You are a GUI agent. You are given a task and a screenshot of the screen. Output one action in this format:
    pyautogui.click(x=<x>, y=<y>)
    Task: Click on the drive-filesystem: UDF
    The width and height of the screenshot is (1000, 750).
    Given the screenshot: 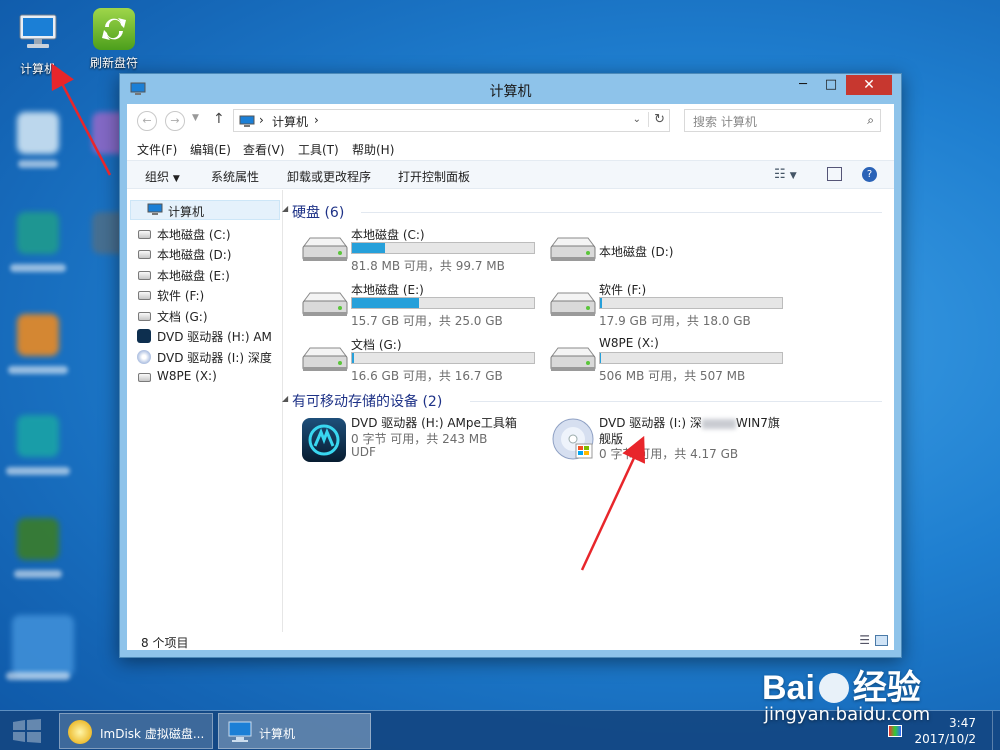 What is the action you would take?
    pyautogui.click(x=363, y=452)
    